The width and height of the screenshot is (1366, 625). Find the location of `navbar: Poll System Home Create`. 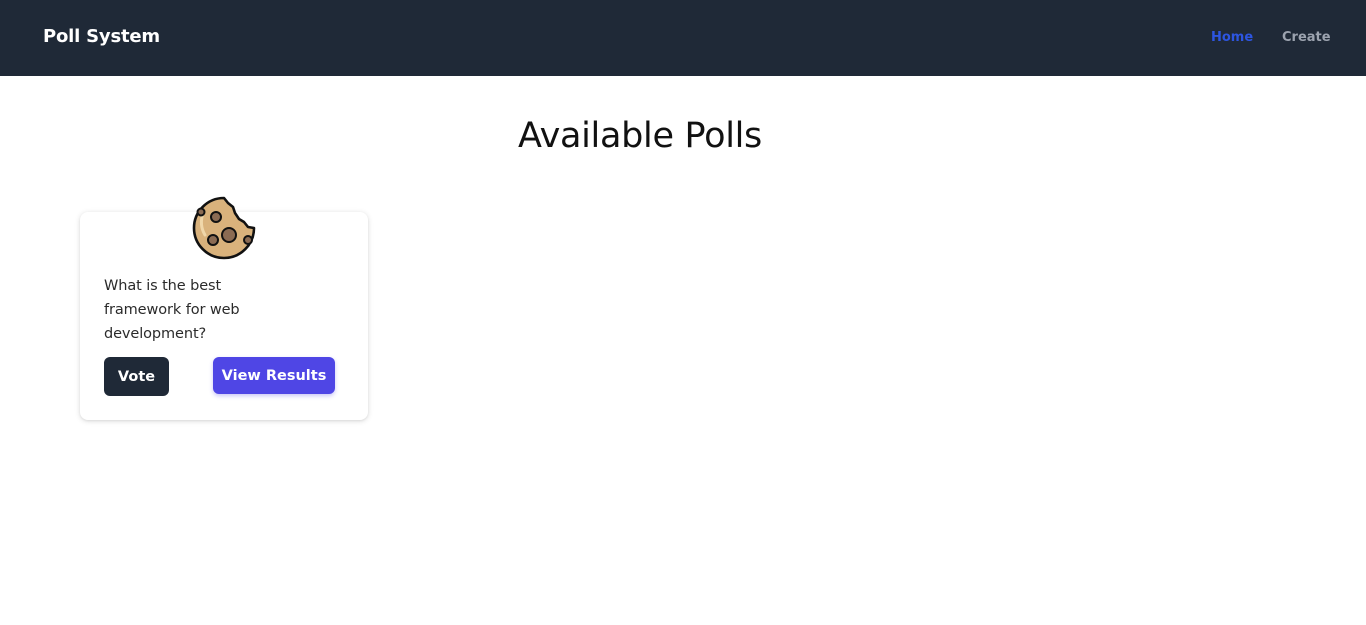

navbar: Poll System Home Create is located at coordinates (683, 38).